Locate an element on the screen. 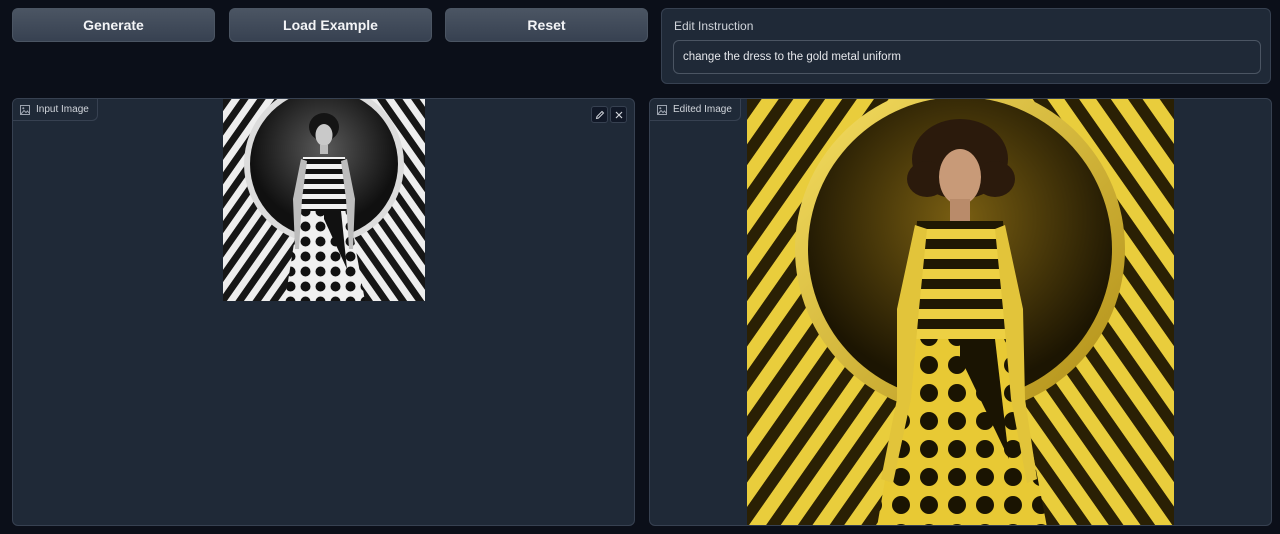 The height and width of the screenshot is (534, 1280). close-icon is located at coordinates (618, 114).